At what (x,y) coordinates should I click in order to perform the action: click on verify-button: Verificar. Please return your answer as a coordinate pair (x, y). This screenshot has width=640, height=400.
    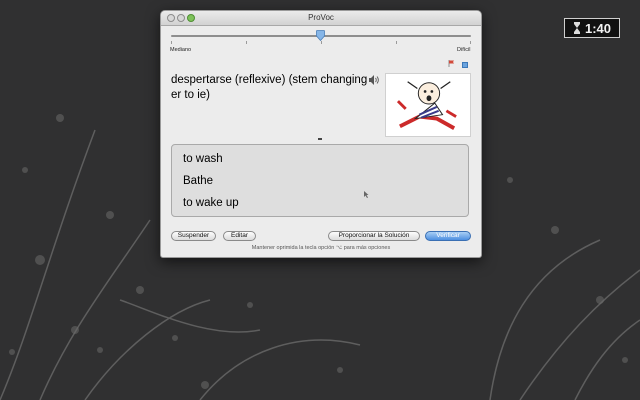
    Looking at the image, I should click on (448, 236).